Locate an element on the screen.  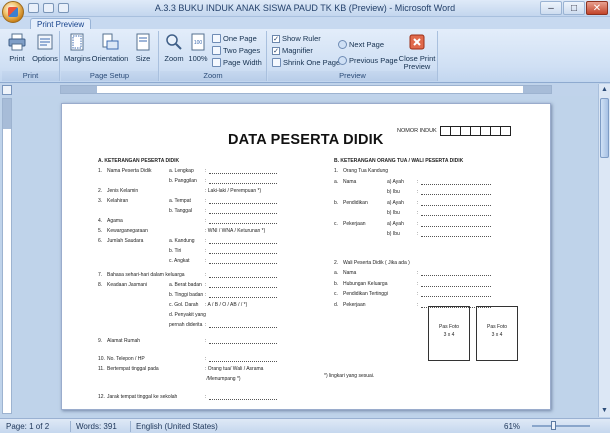
two-pages-icon is located at coordinates (216, 50).